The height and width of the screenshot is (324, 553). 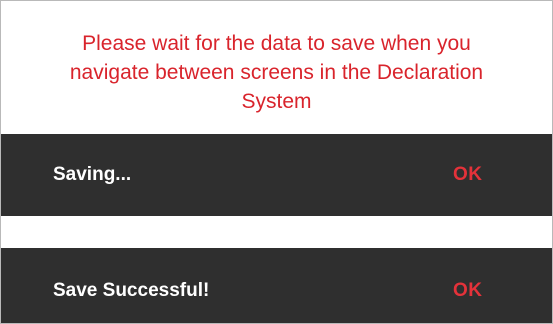 I want to click on save-successful-ok-button: OK, so click(x=468, y=291).